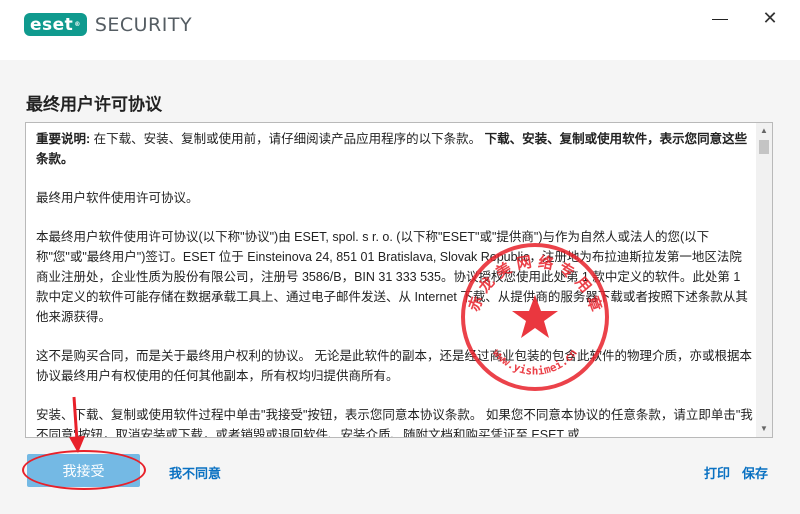 The width and height of the screenshot is (800, 514). What do you see at coordinates (755, 472) in the screenshot?
I see `save-button: 保存` at bounding box center [755, 472].